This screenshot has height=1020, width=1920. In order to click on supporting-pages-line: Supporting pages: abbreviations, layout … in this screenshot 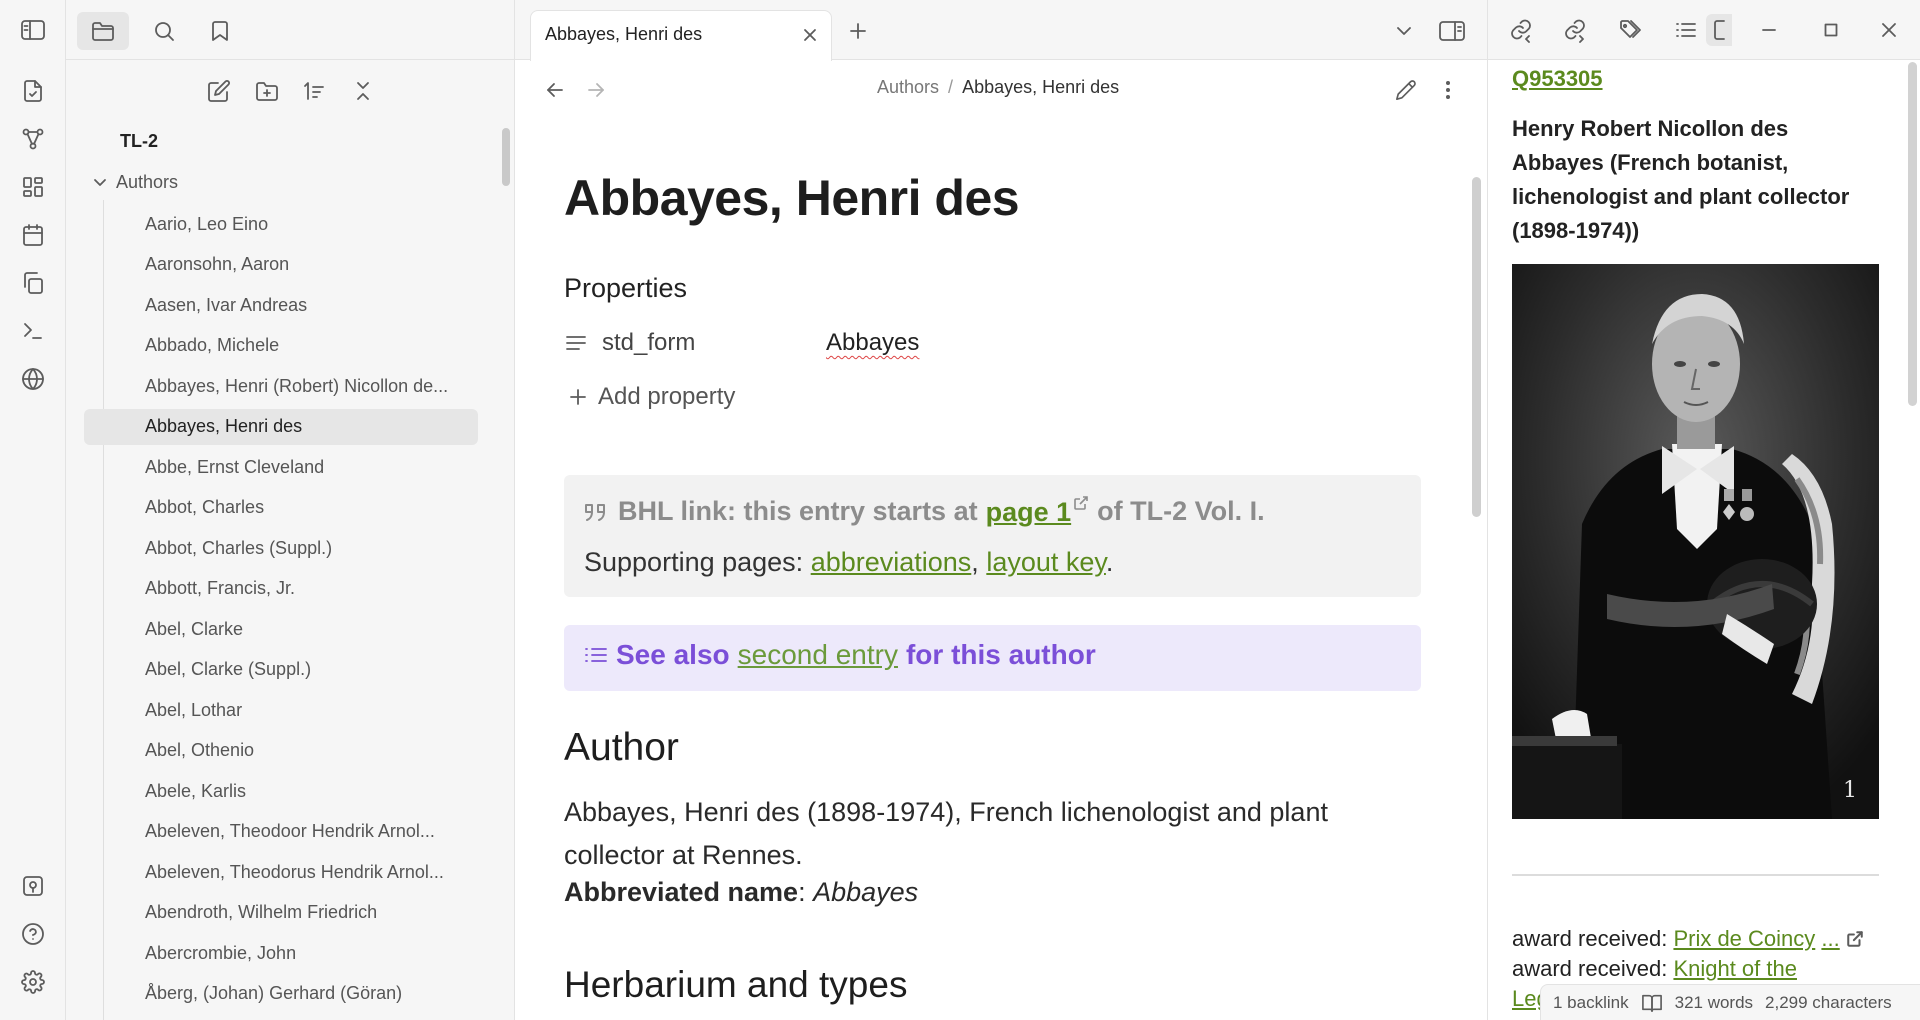, I will do `click(848, 562)`.